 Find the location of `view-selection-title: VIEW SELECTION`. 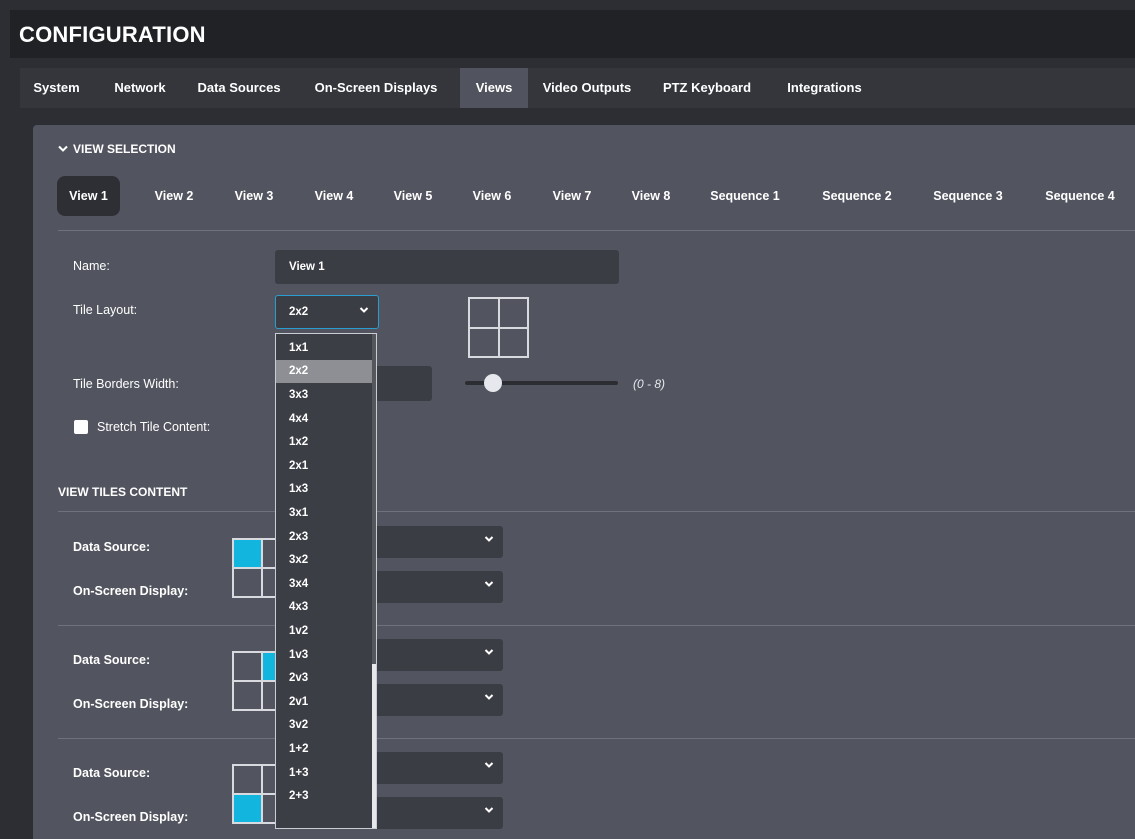

view-selection-title: VIEW SELECTION is located at coordinates (124, 149).